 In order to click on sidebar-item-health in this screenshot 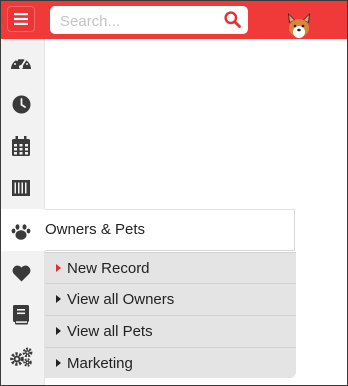, I will do `click(21, 273)`.